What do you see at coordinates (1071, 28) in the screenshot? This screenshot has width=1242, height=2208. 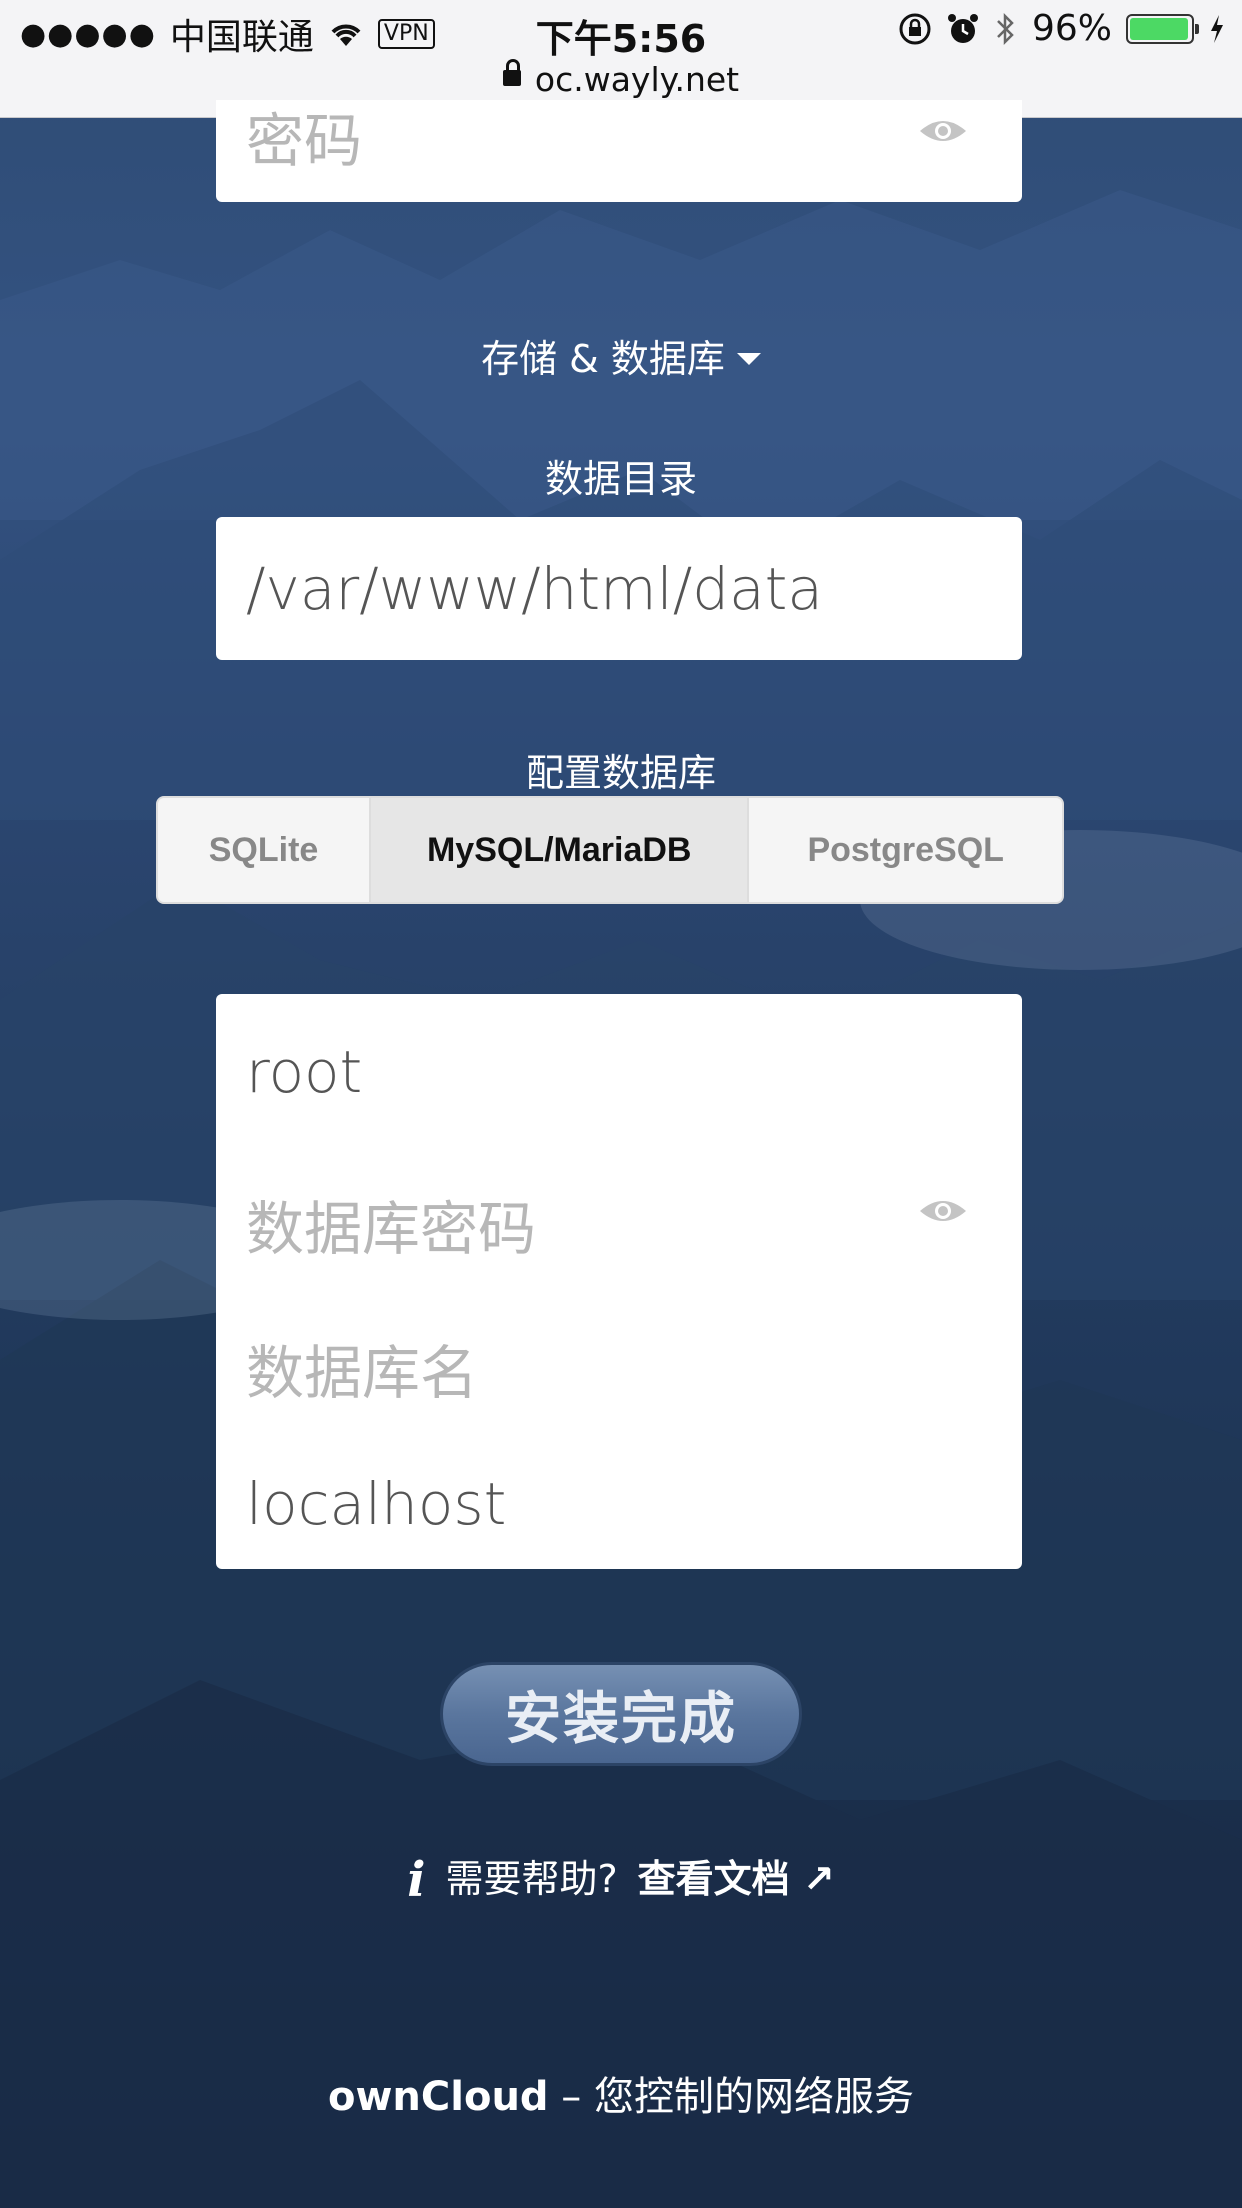 I see `battery-percent: 96%` at bounding box center [1071, 28].